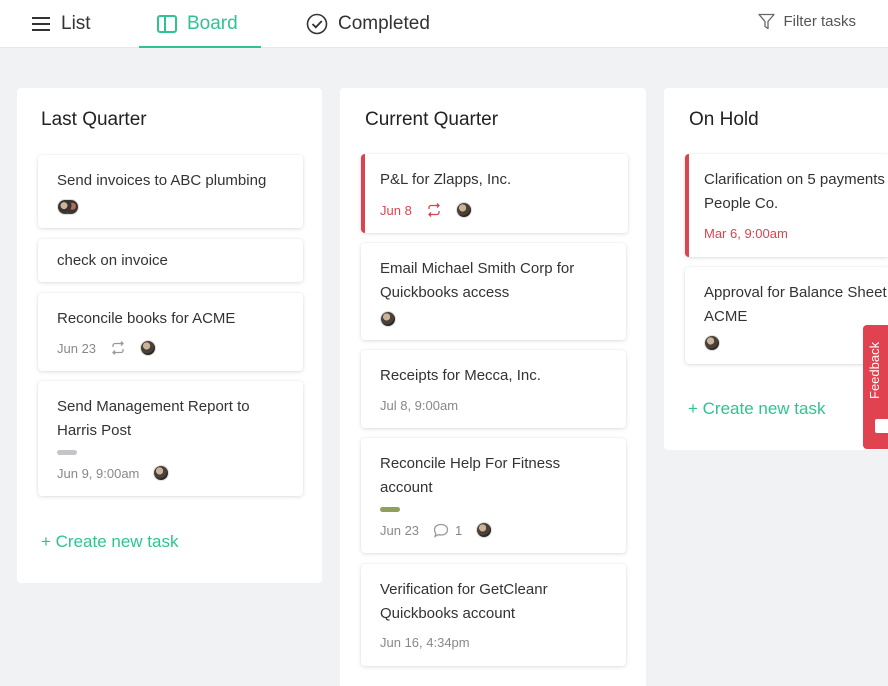 The height and width of the screenshot is (686, 888). I want to click on task-meta: Jun 9, 9:00am, so click(113, 473).